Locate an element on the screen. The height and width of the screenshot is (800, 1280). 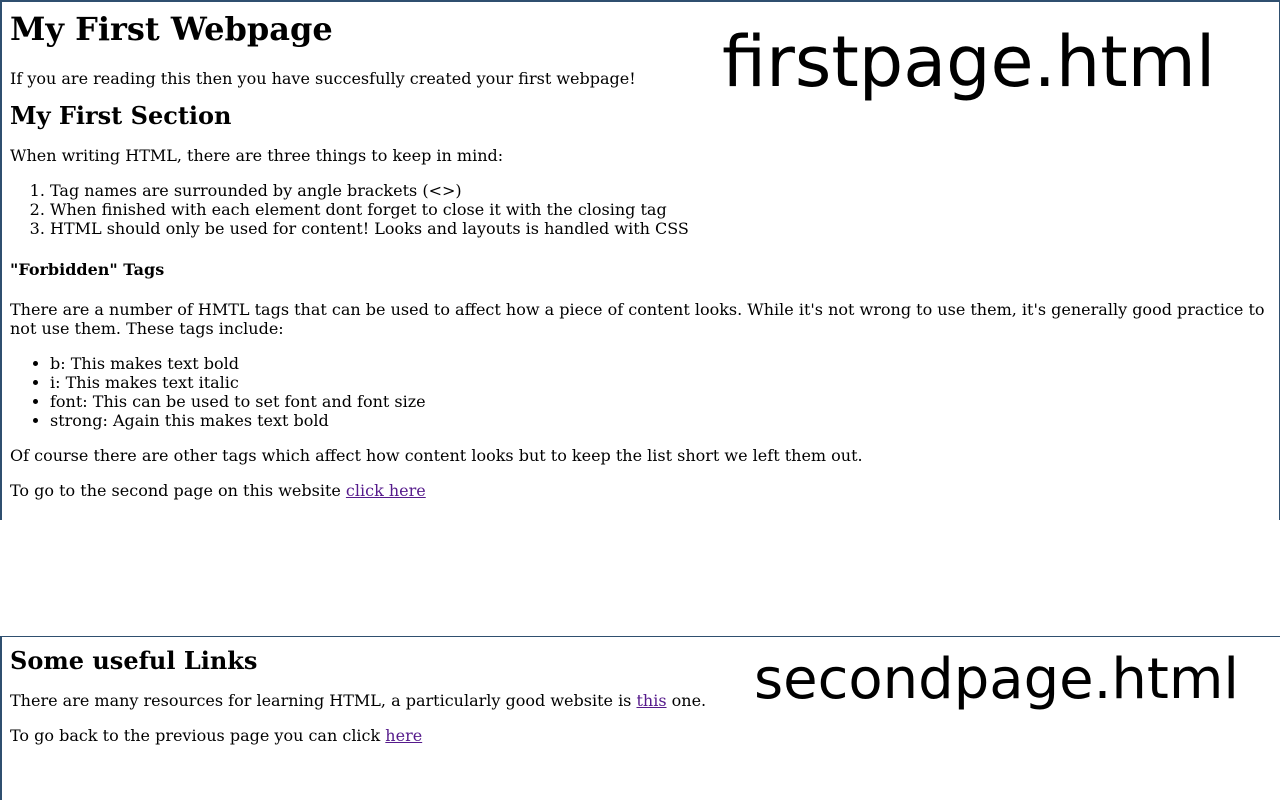
forbidden-tag-item: i: This makes text italic is located at coordinates (660, 382).